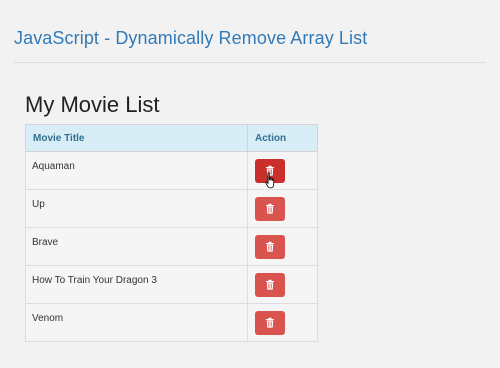 The height and width of the screenshot is (368, 500). I want to click on movie-title: Up, so click(136, 208).